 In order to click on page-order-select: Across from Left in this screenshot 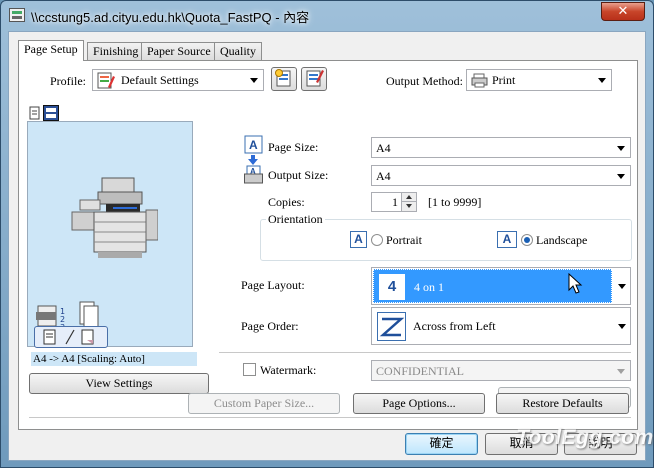, I will do `click(501, 326)`.